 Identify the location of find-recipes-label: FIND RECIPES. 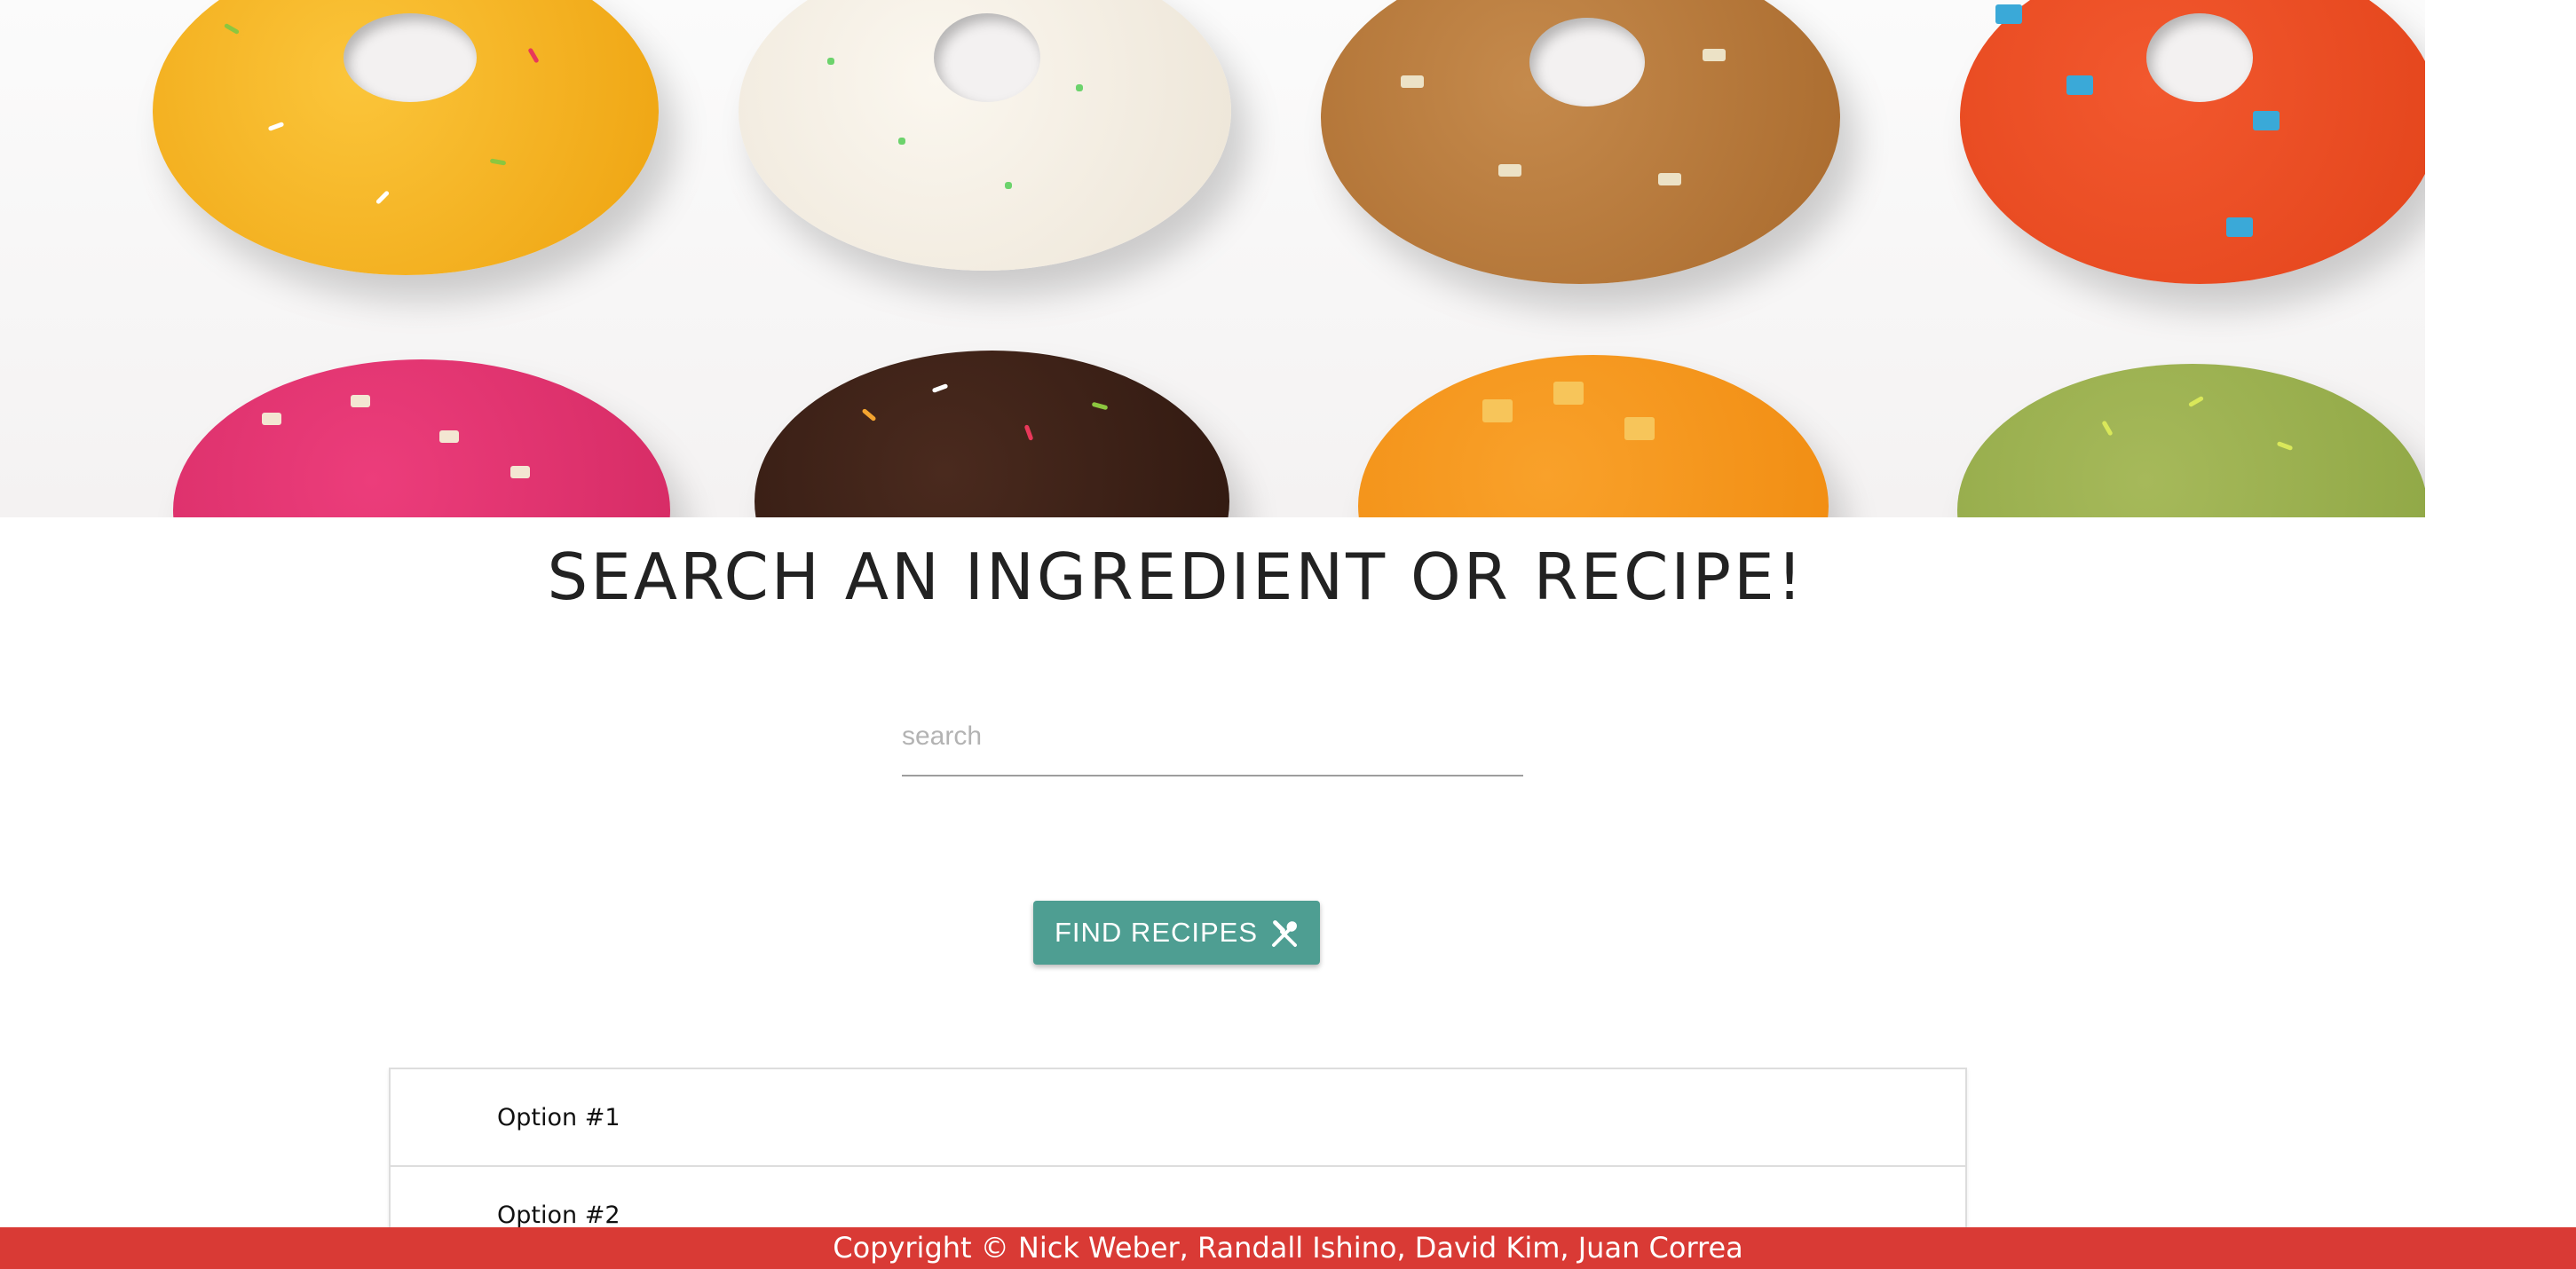
(1157, 933).